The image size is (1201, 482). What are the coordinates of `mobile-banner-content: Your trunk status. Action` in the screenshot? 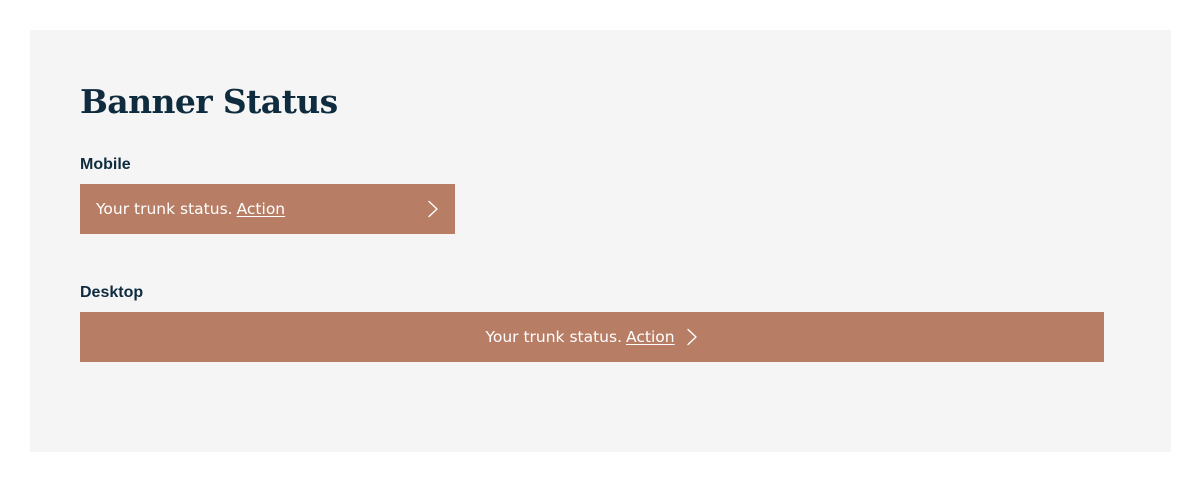 It's located at (190, 209).